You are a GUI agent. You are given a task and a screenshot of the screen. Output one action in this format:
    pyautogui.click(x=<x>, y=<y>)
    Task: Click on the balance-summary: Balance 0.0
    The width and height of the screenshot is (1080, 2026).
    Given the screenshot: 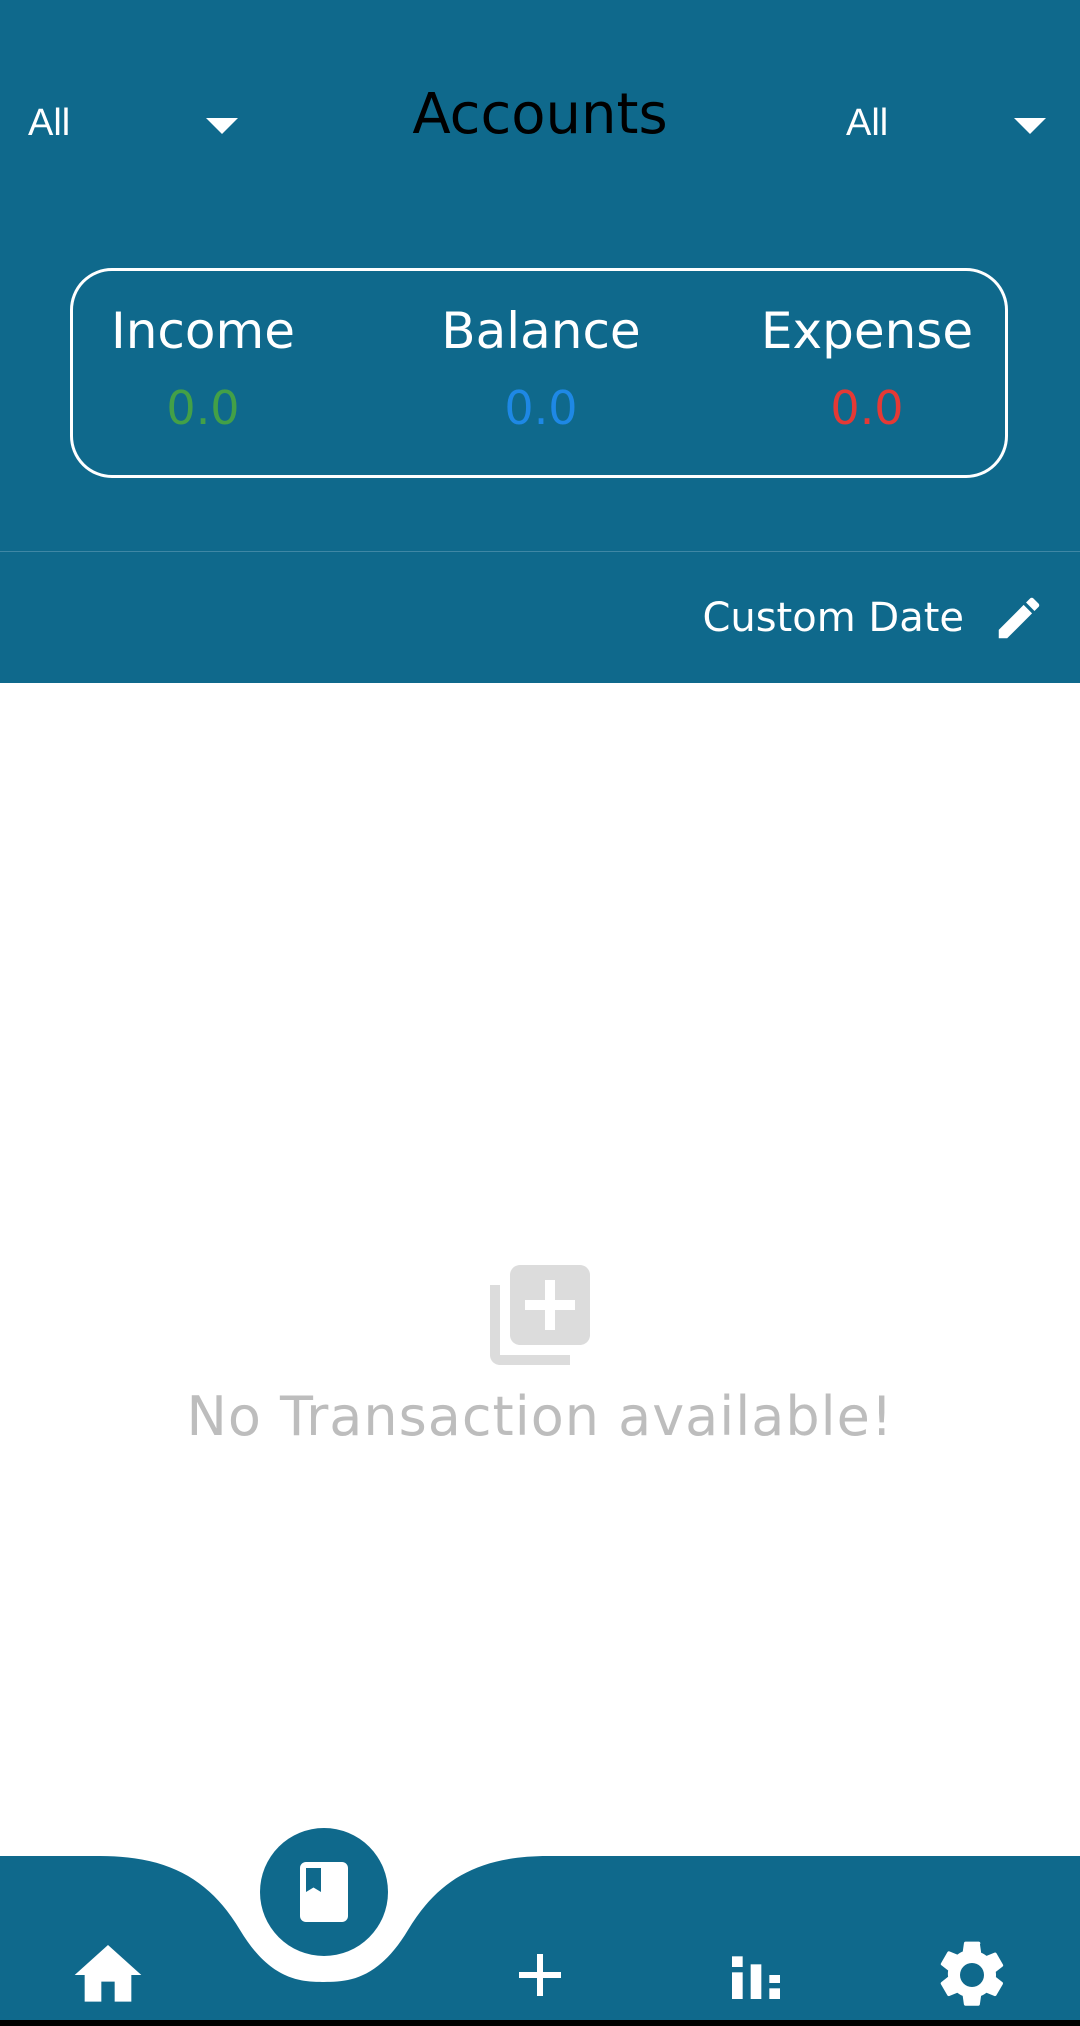 What is the action you would take?
    pyautogui.click(x=541, y=367)
    